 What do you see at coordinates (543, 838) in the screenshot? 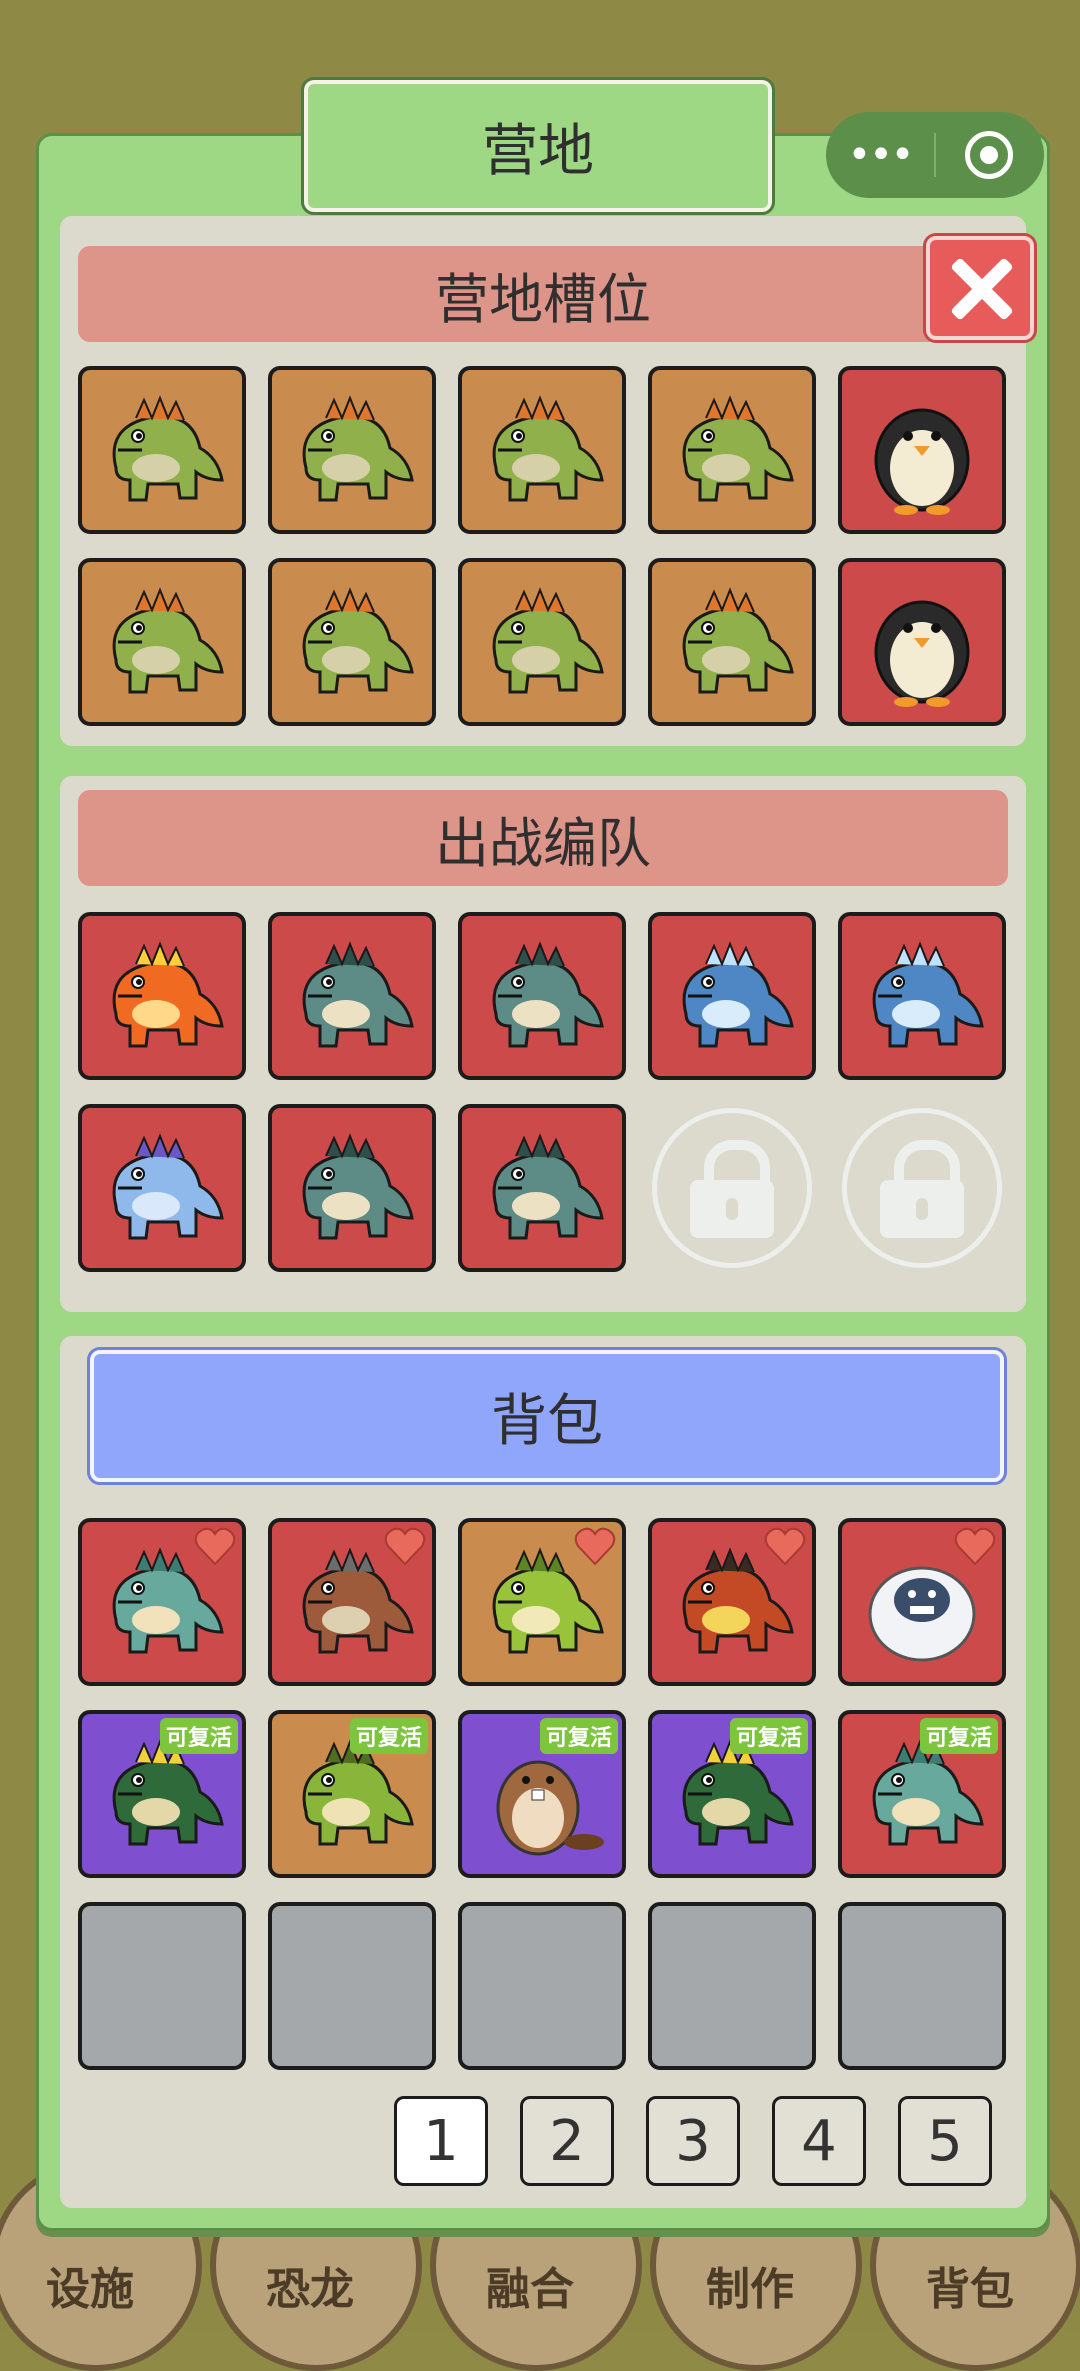
I see `battle-team-header: 出战编队` at bounding box center [543, 838].